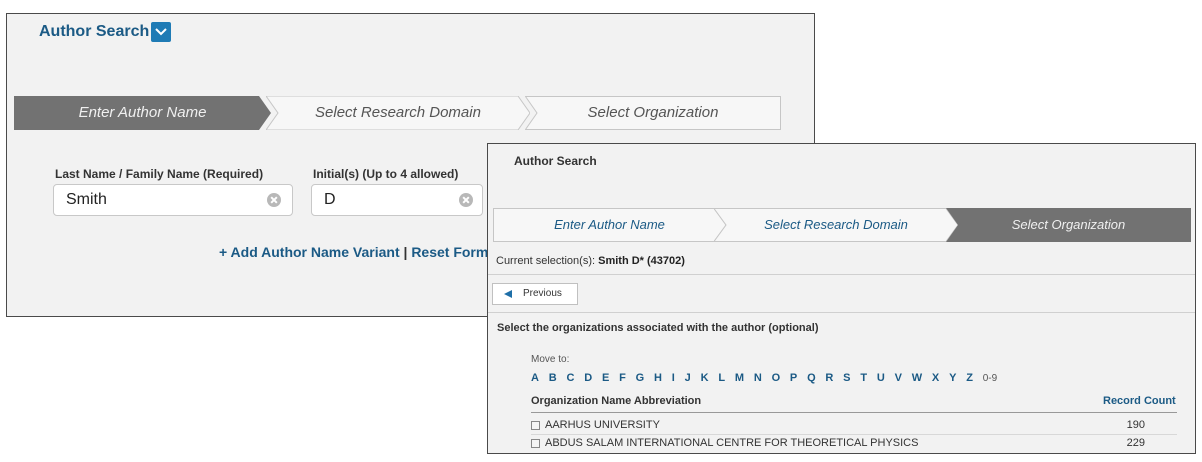 The image size is (1202, 462). I want to click on table-row: AARHUS UNIVERSITY 190, so click(854, 427).